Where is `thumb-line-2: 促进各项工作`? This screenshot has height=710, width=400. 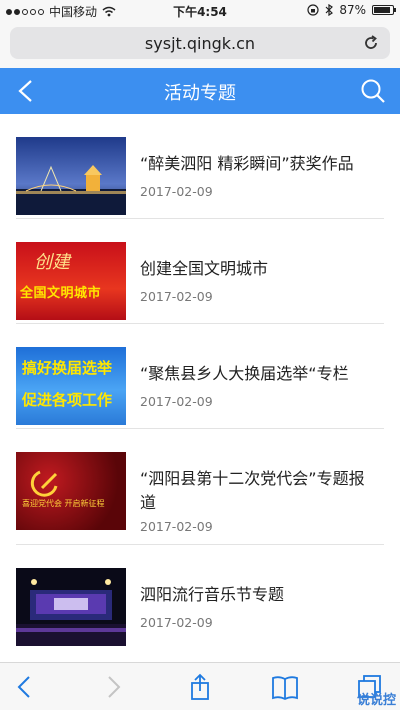
thumb-line-2: 促进各项工作 is located at coordinates (67, 400).